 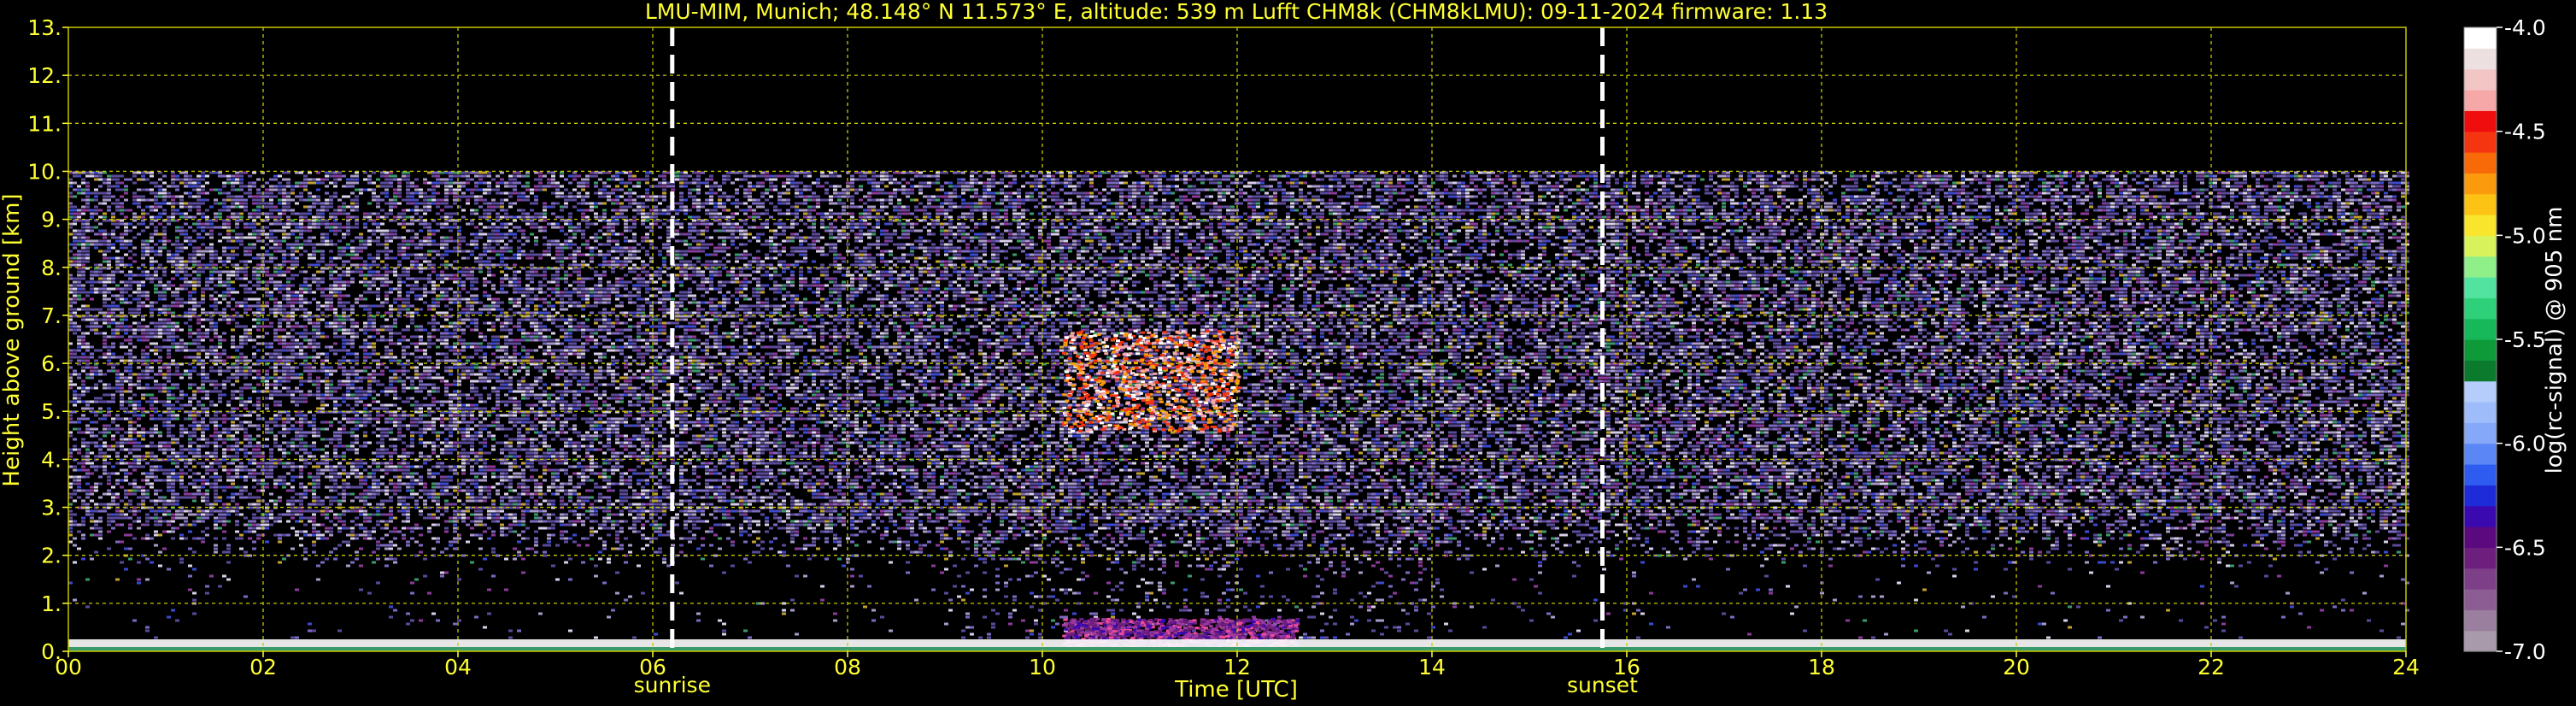 I want to click on x-tick-label: 18, so click(x=1821, y=667).